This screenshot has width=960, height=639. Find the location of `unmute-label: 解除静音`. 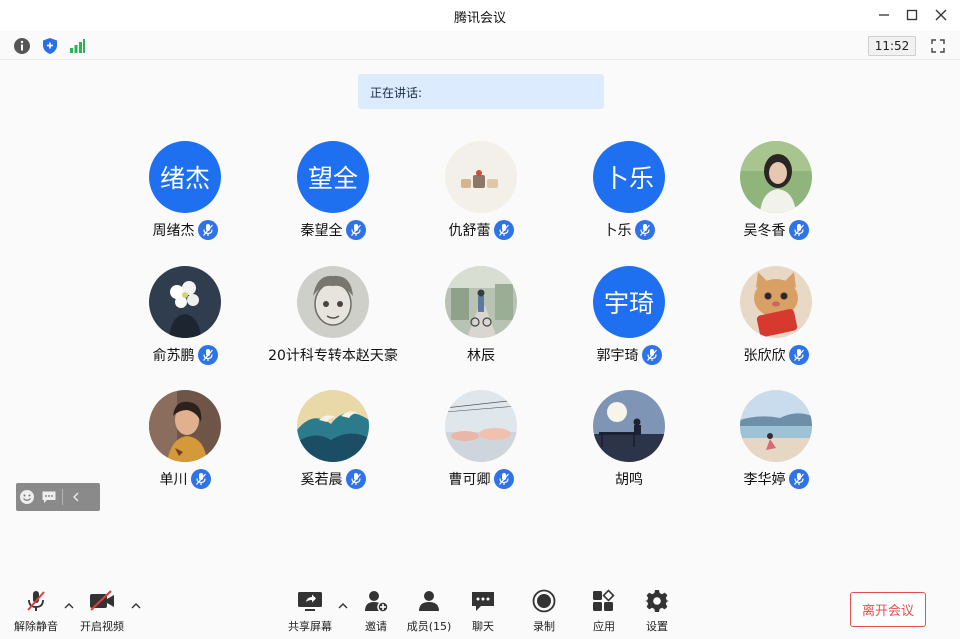

unmute-label: 解除静音 is located at coordinates (36, 626).